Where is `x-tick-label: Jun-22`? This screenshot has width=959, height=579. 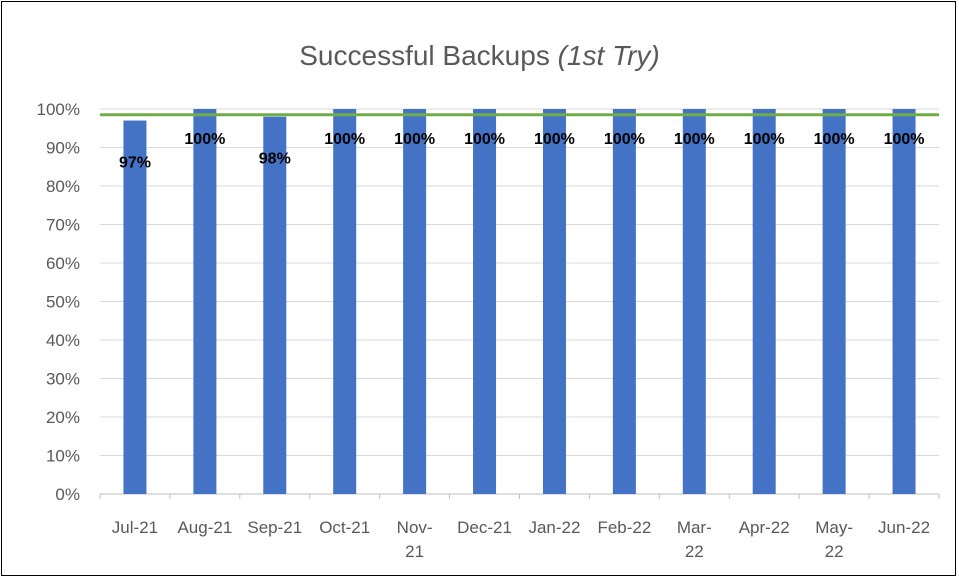 x-tick-label: Jun-22 is located at coordinates (904, 527).